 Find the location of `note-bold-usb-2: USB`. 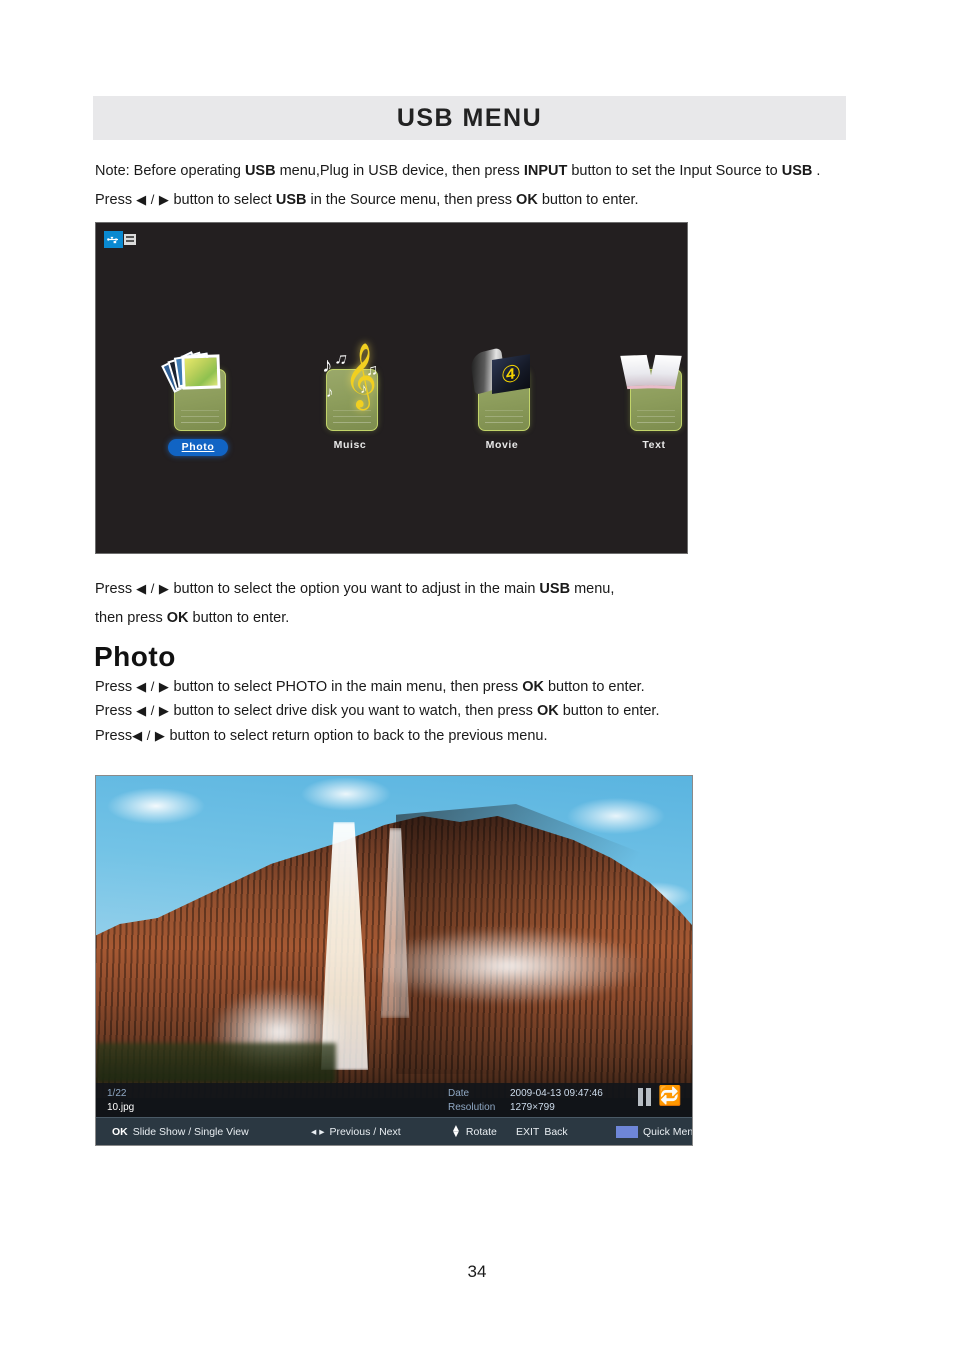

note-bold-usb-2: USB is located at coordinates (797, 171).